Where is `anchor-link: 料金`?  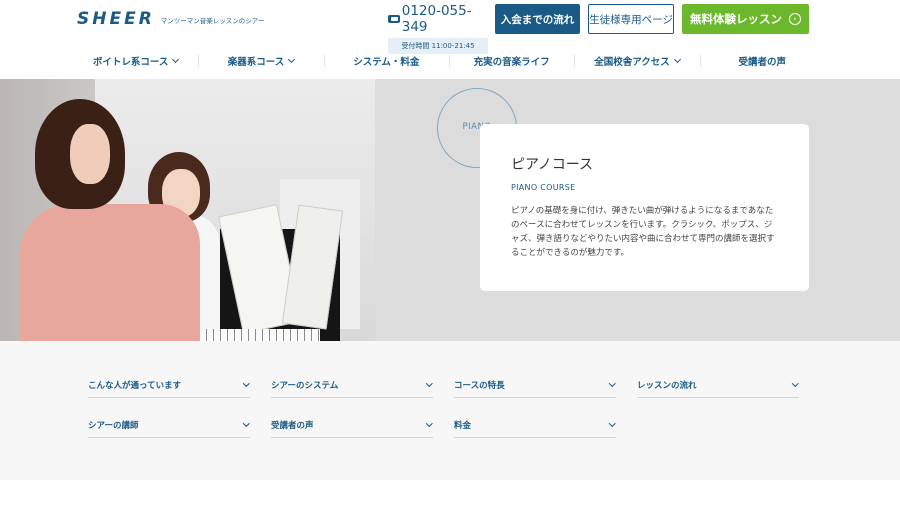 anchor-link: 料金 is located at coordinates (535, 425).